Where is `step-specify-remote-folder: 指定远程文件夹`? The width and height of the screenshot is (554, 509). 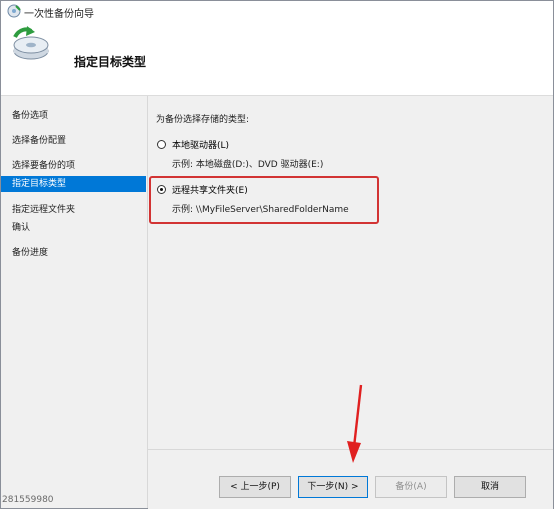 step-specify-remote-folder: 指定远程文件夹 is located at coordinates (44, 210).